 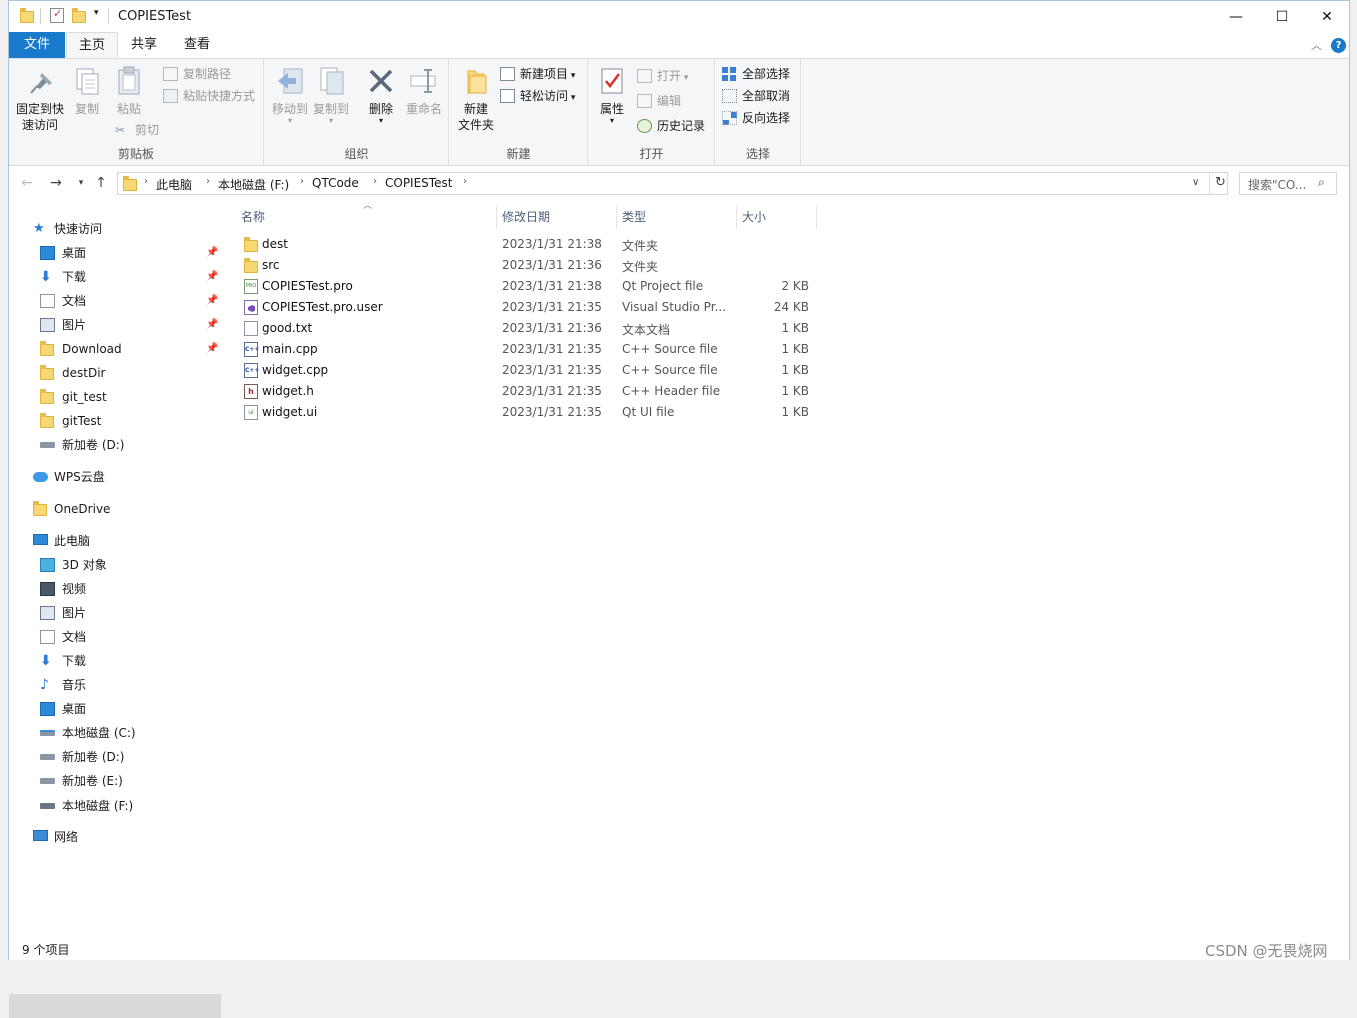 What do you see at coordinates (476, 99) in the screenshot?
I see `new-folder-button: 新建 文件夹` at bounding box center [476, 99].